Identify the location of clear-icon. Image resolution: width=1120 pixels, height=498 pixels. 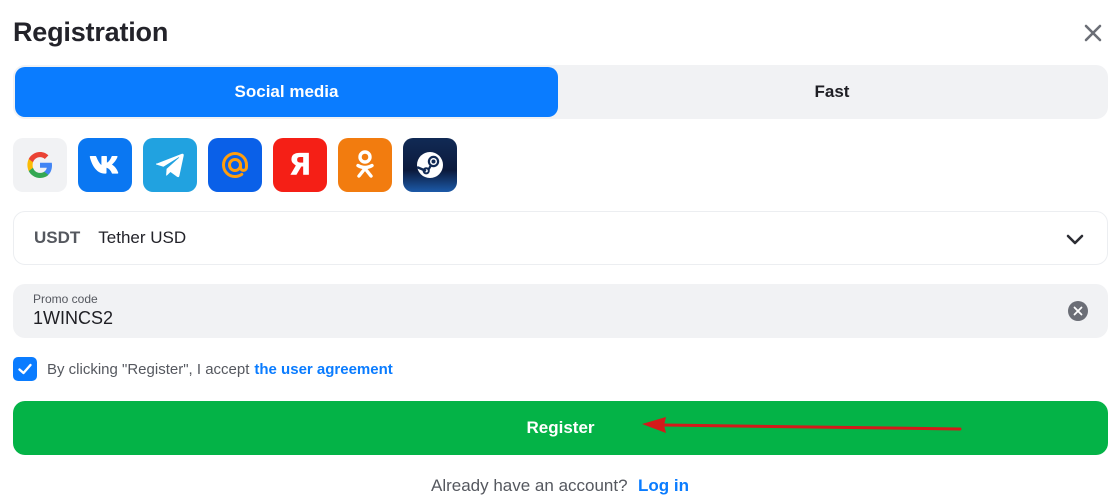
(1078, 311).